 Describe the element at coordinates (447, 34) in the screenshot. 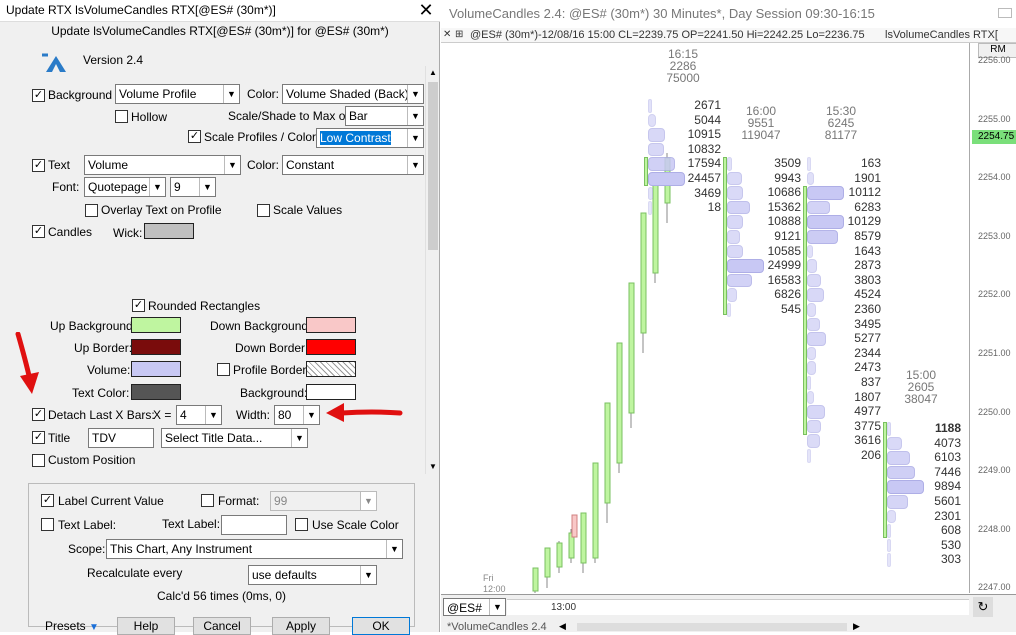

I see `collapse-icon: ✕` at that location.